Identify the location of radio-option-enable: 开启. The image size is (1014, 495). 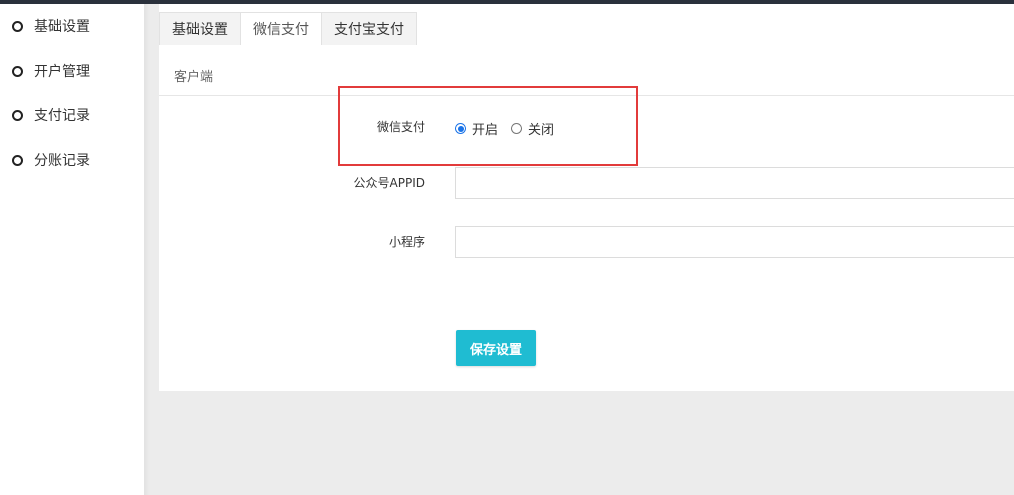
(476, 128).